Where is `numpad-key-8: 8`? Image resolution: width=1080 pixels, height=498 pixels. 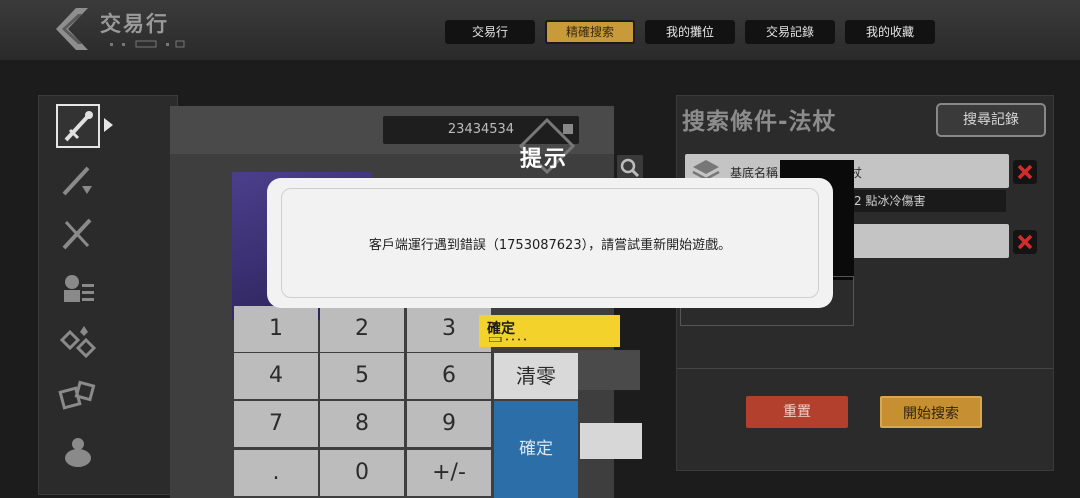 numpad-key-8: 8 is located at coordinates (362, 424).